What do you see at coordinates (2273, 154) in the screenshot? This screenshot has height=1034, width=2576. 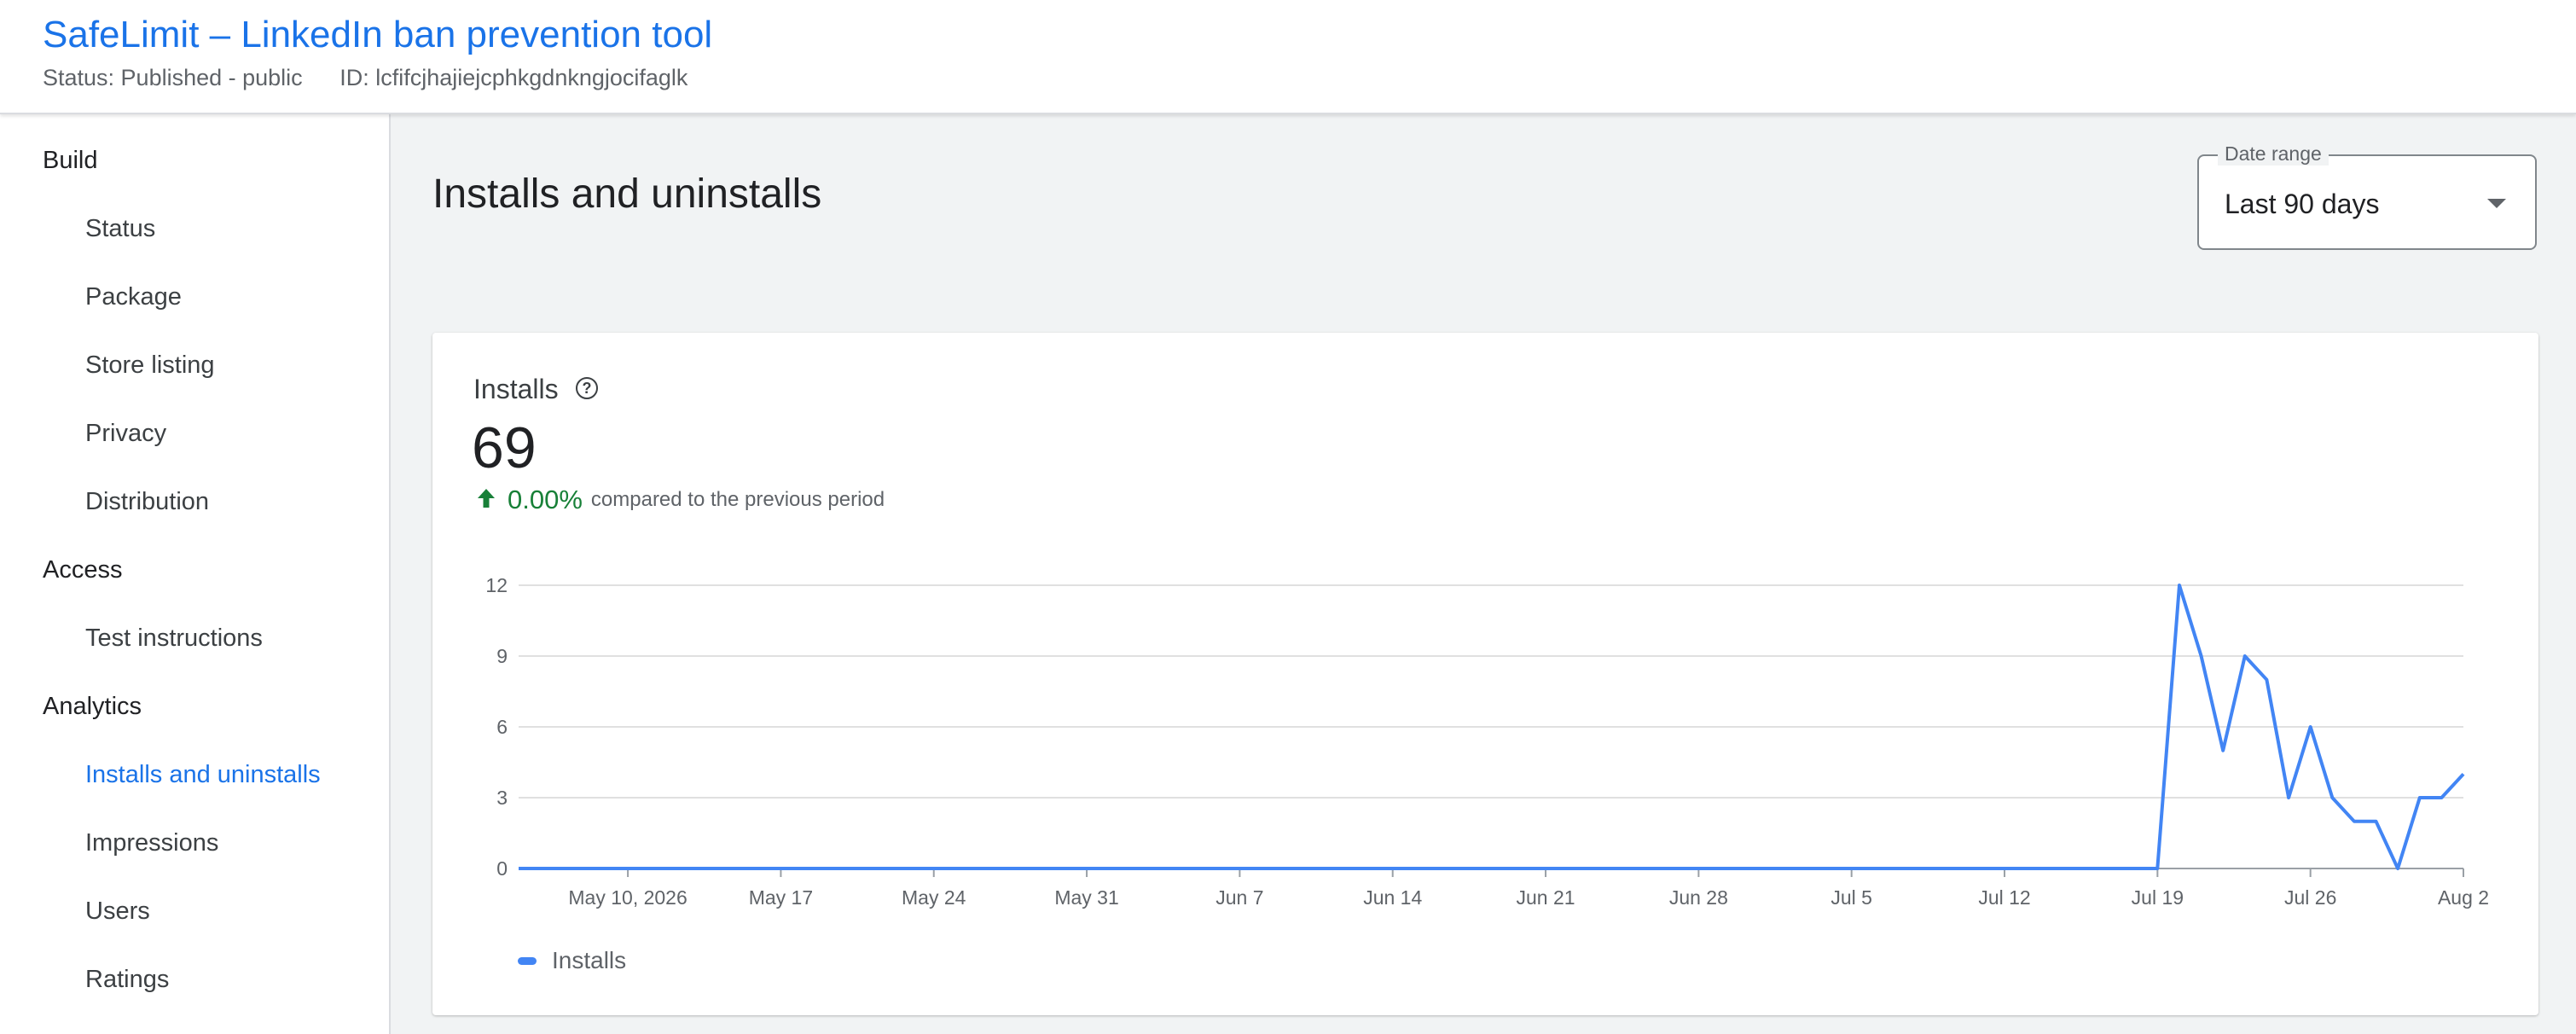 I see `date-range-label: Date range` at bounding box center [2273, 154].